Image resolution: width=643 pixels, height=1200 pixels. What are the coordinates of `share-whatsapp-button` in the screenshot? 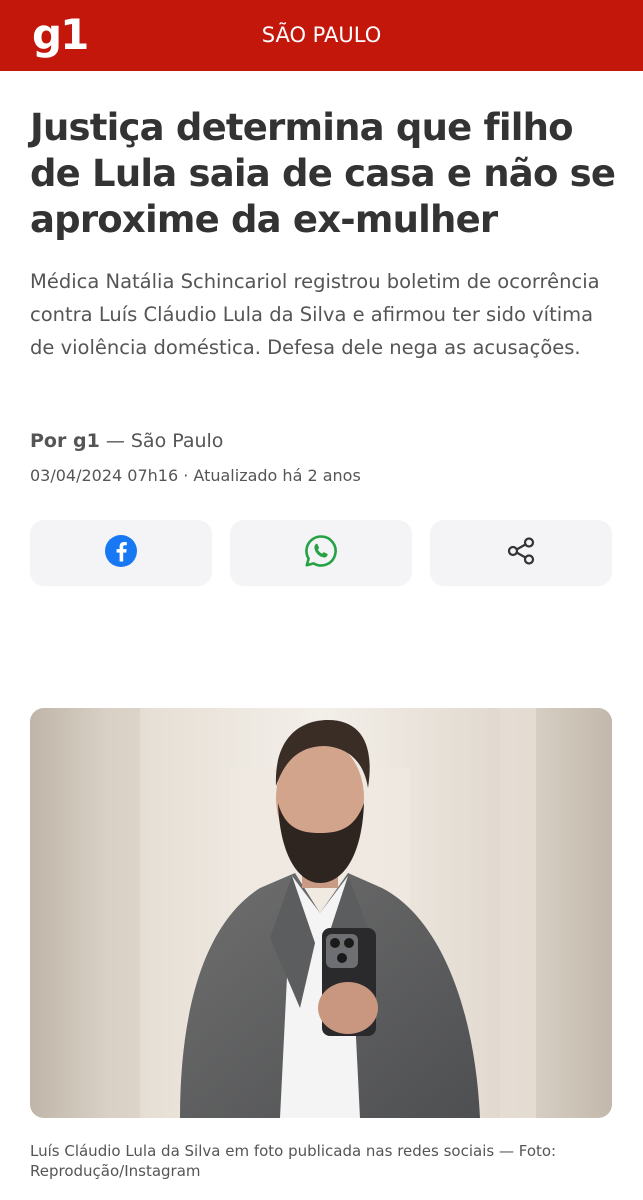 It's located at (321, 553).